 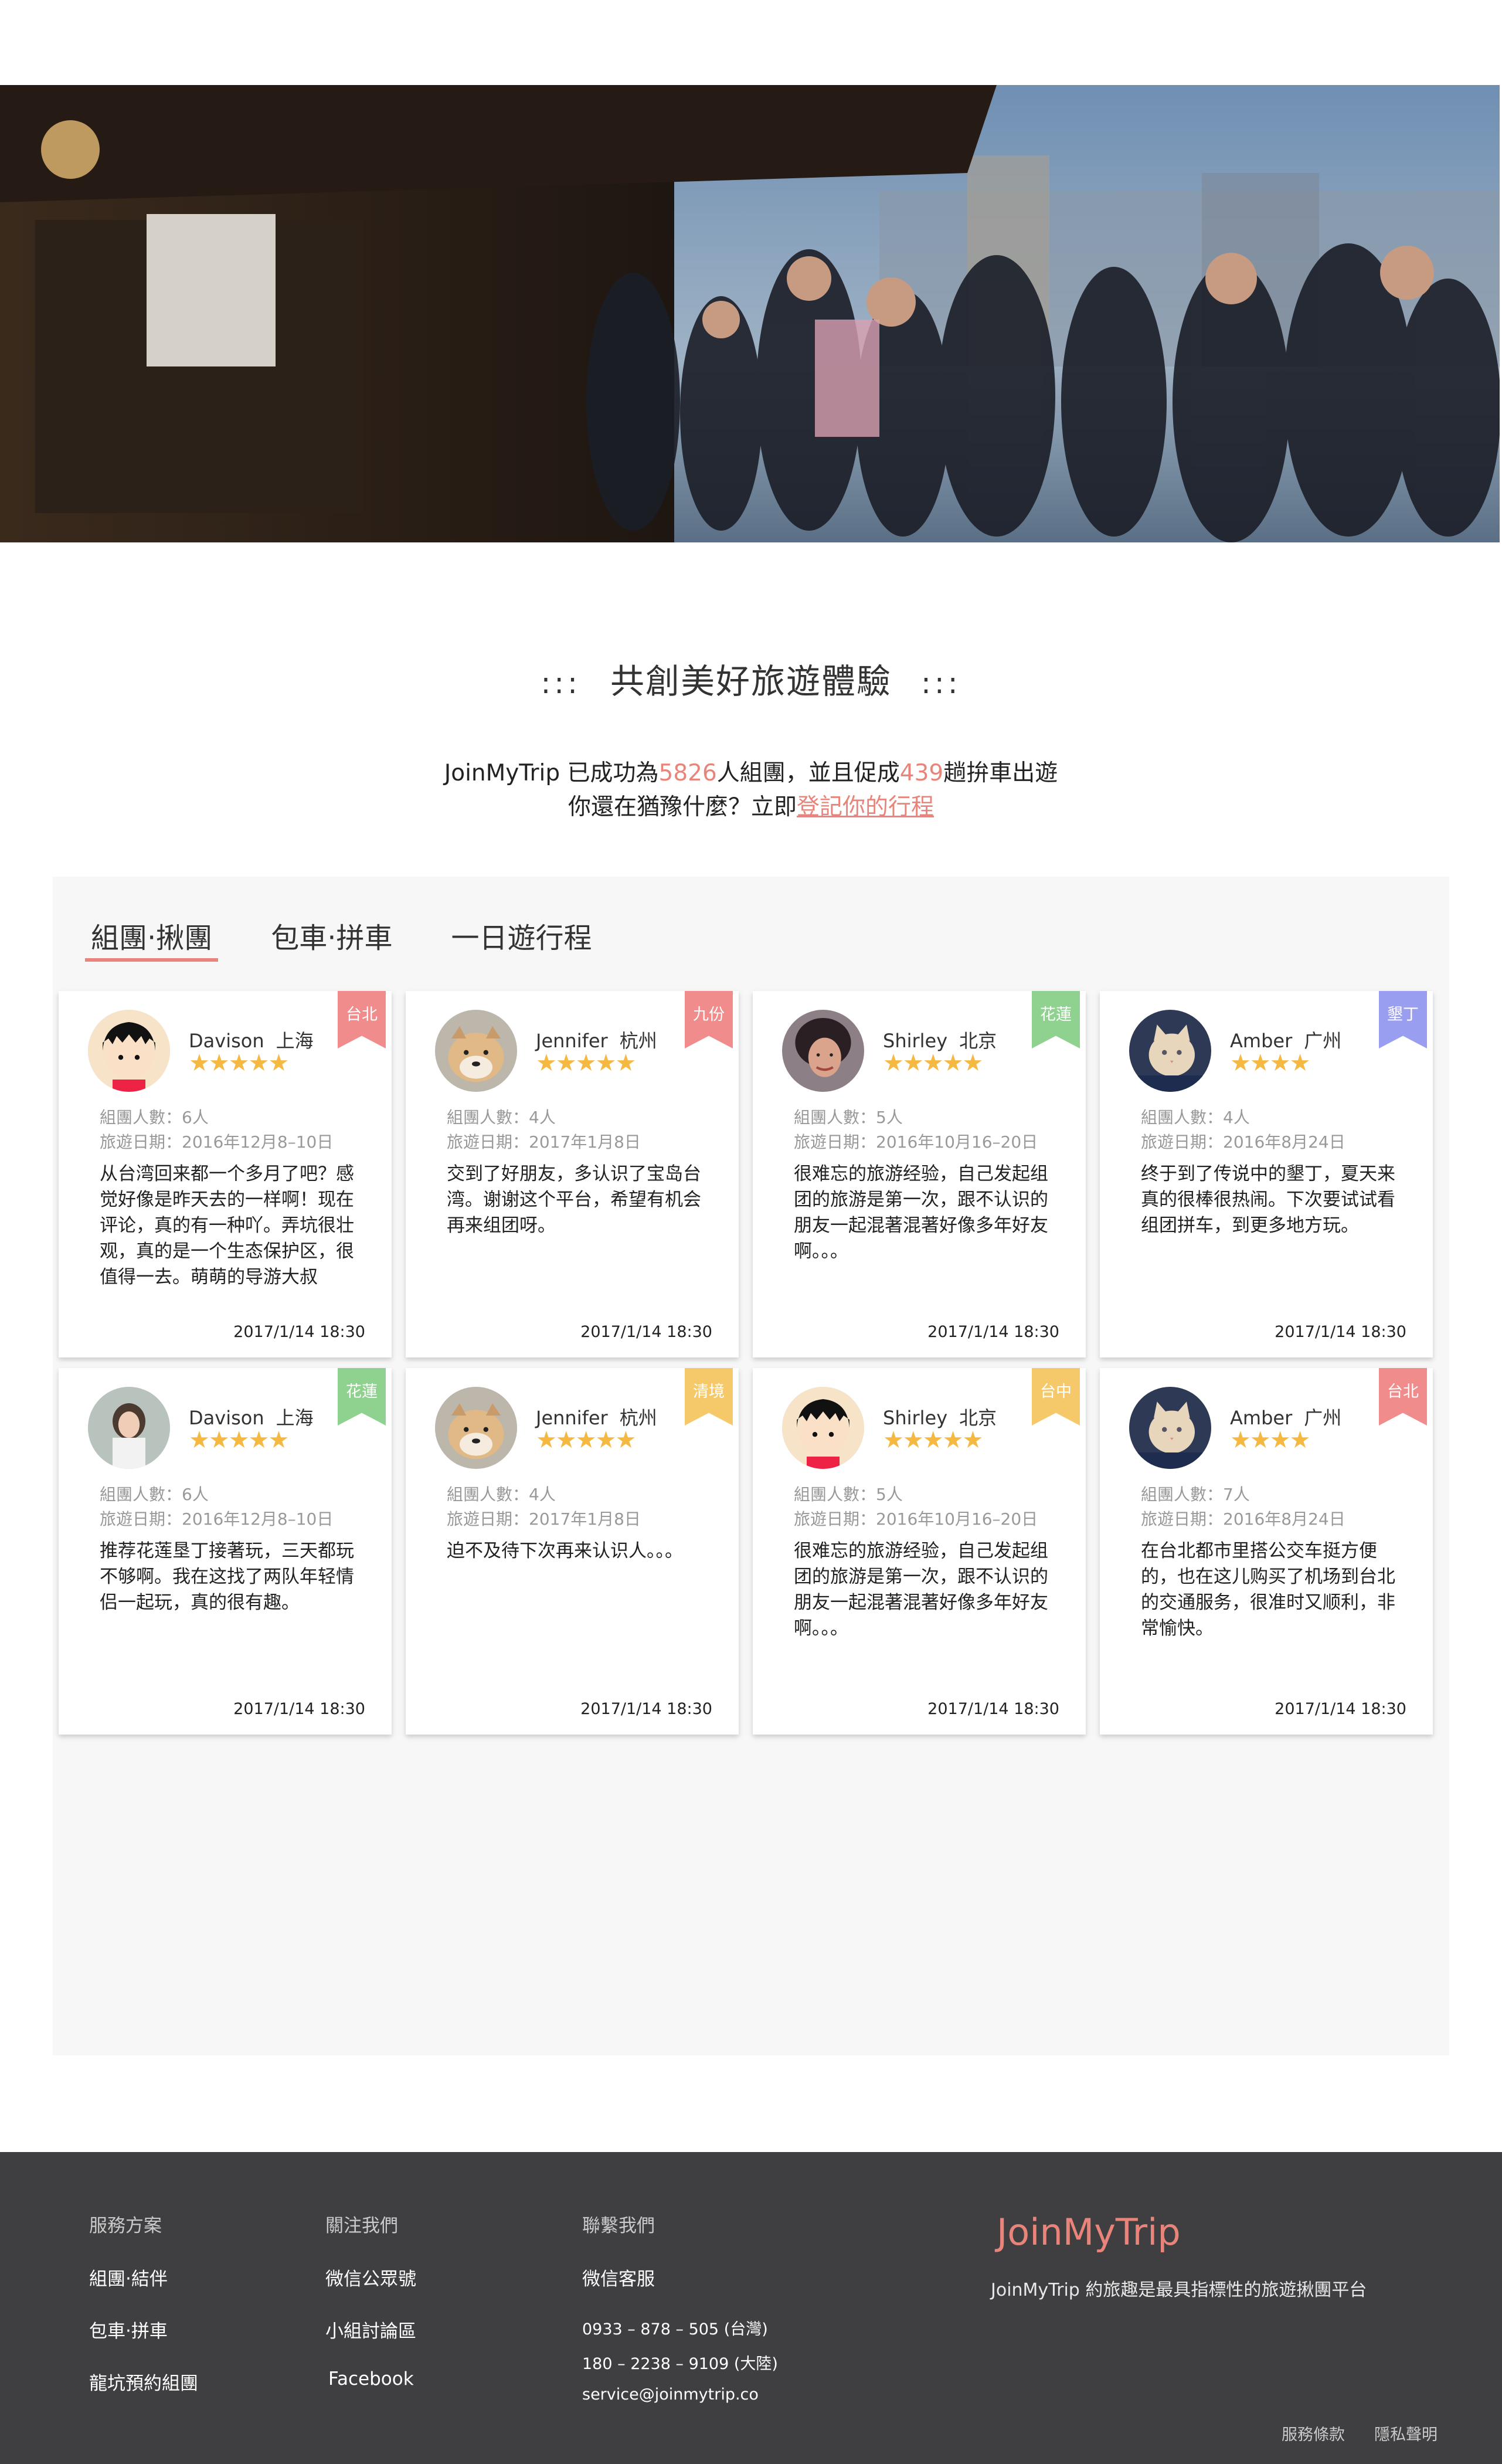 What do you see at coordinates (151, 929) in the screenshot?
I see `tab-group-travel: 組團‧揪團` at bounding box center [151, 929].